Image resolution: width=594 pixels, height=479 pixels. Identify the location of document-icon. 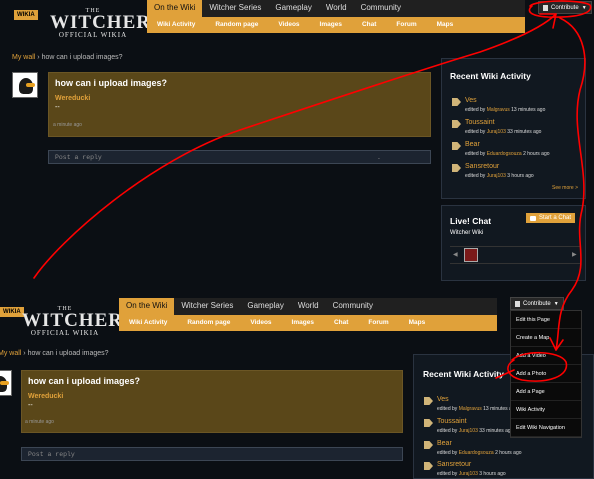
(545, 7).